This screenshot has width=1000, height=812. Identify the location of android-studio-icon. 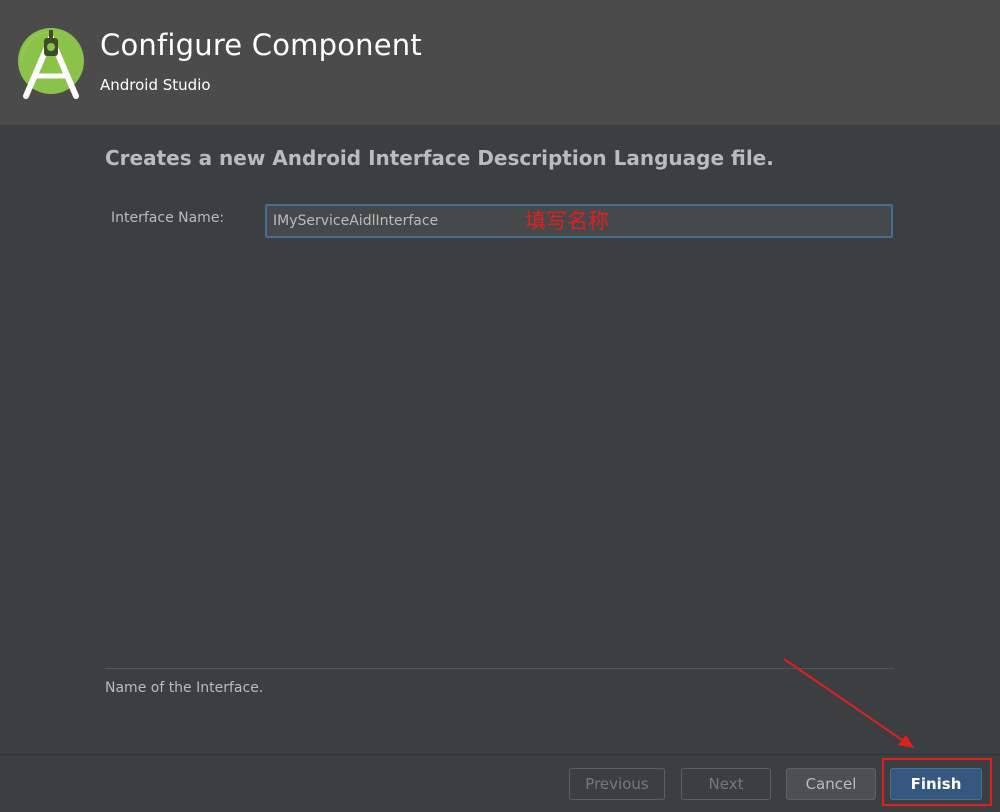
(51, 63).